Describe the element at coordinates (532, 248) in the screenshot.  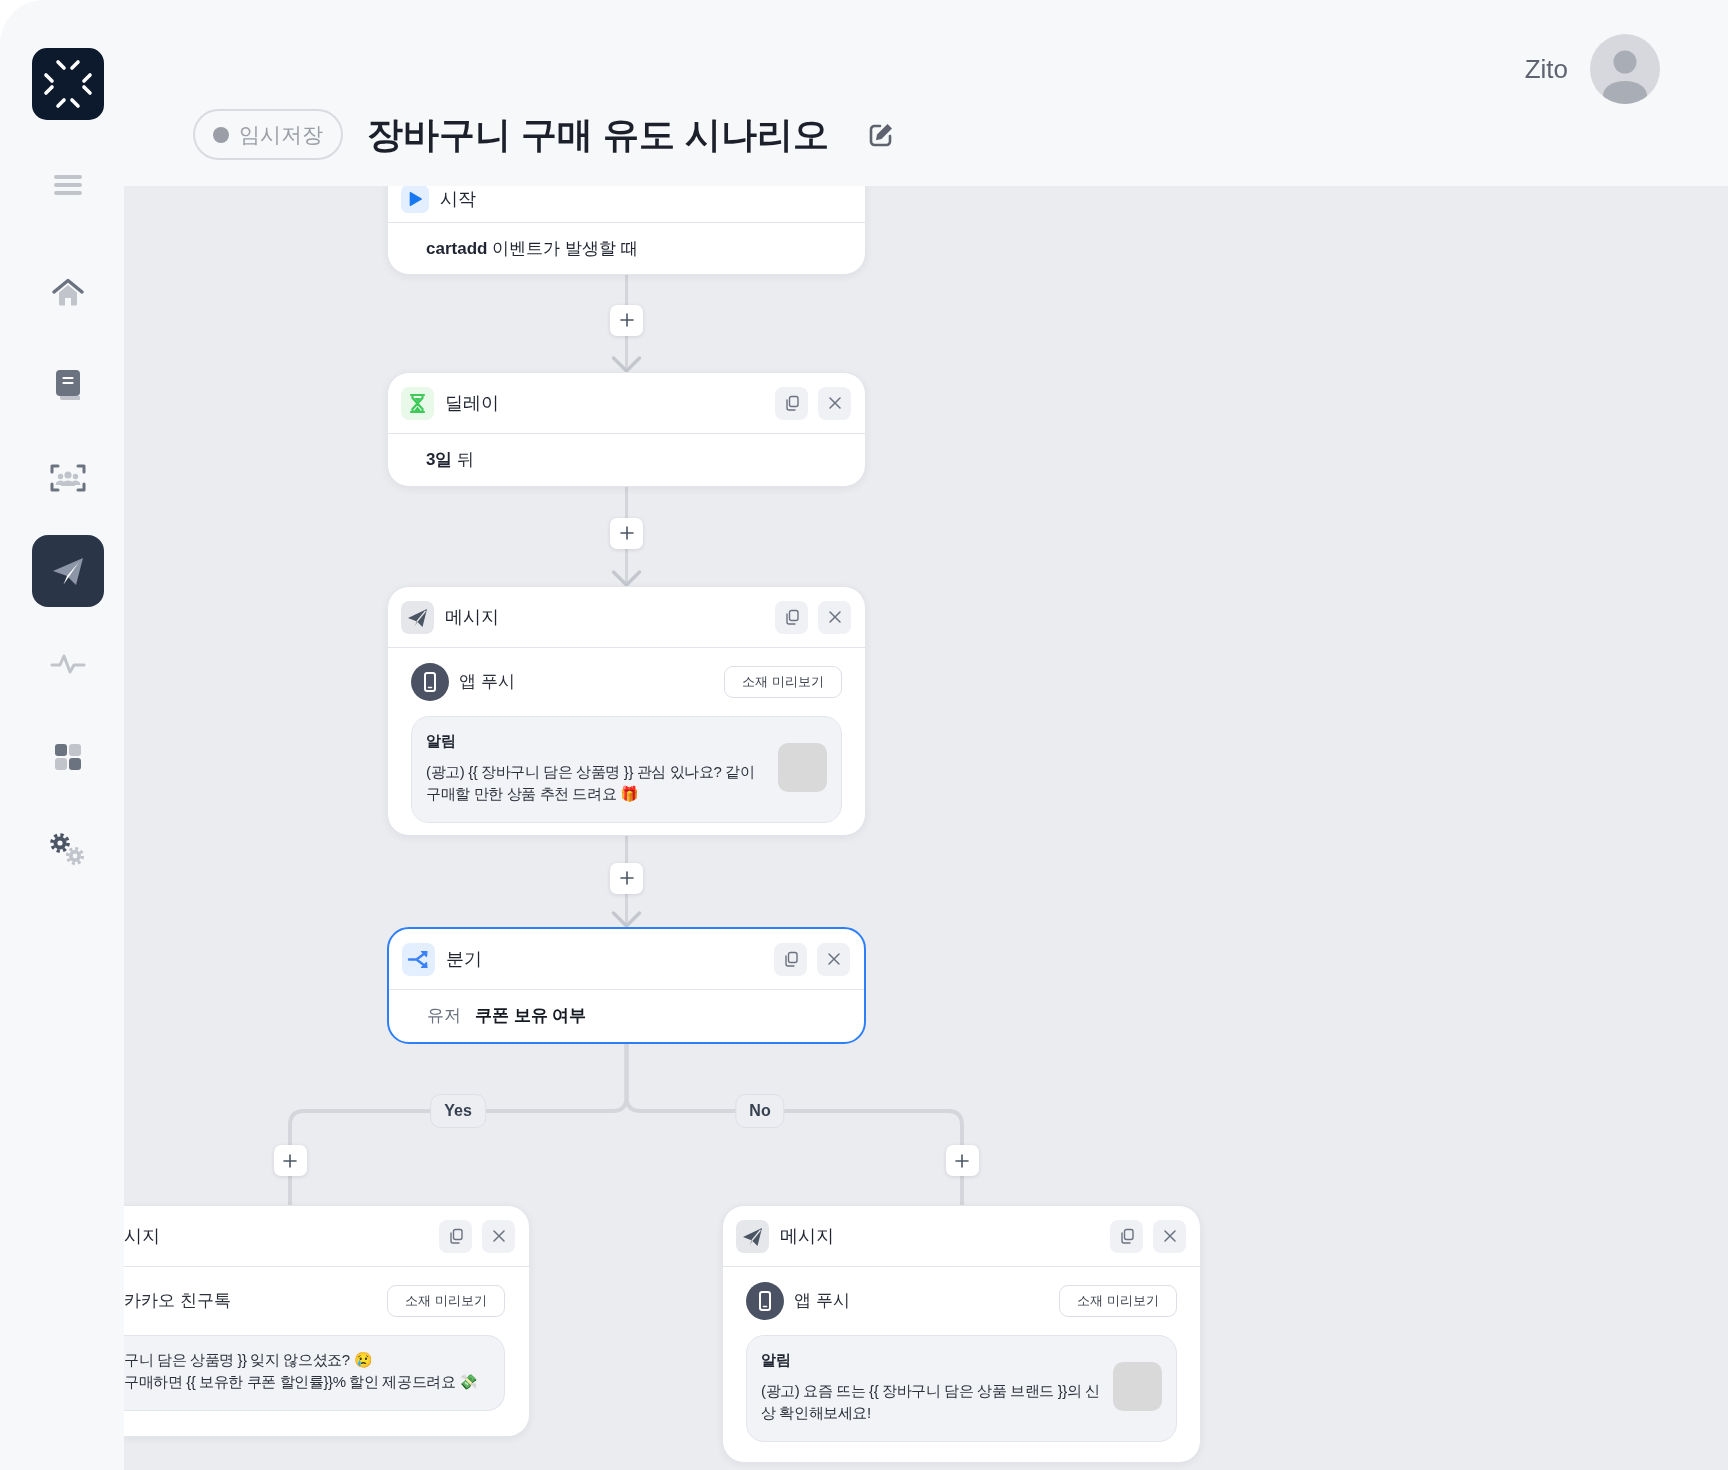
I see `trigger-condition: cartadd 이벤트가 발생할 때` at that location.